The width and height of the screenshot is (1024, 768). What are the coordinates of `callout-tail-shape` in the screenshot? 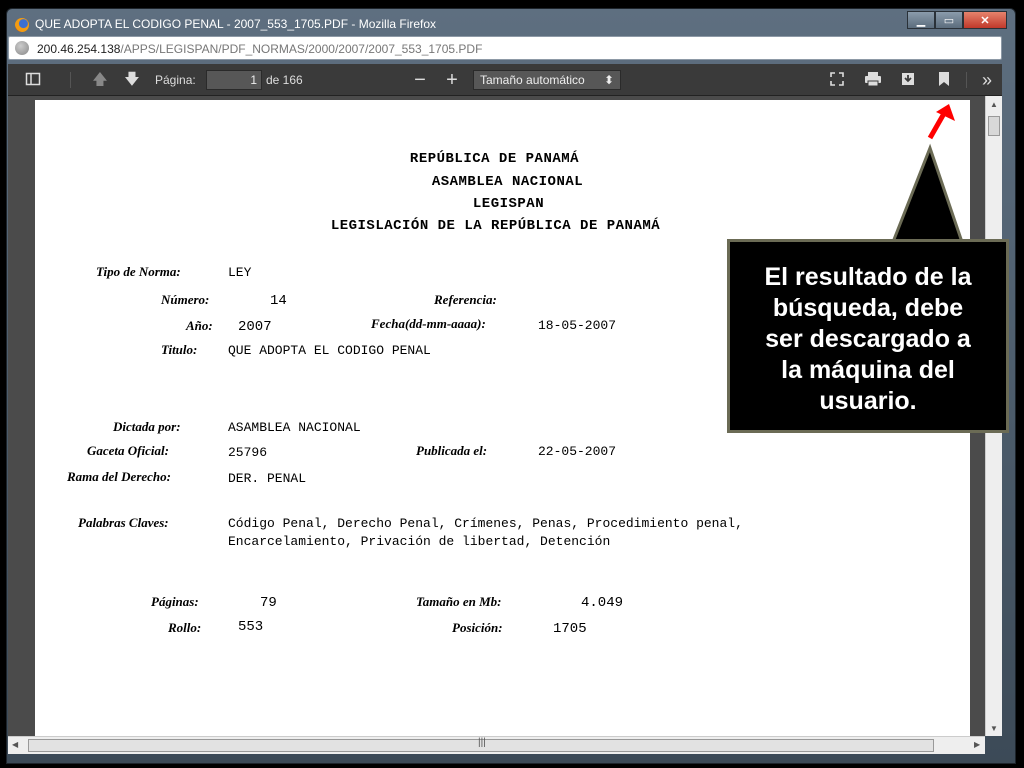 It's located at (927, 193).